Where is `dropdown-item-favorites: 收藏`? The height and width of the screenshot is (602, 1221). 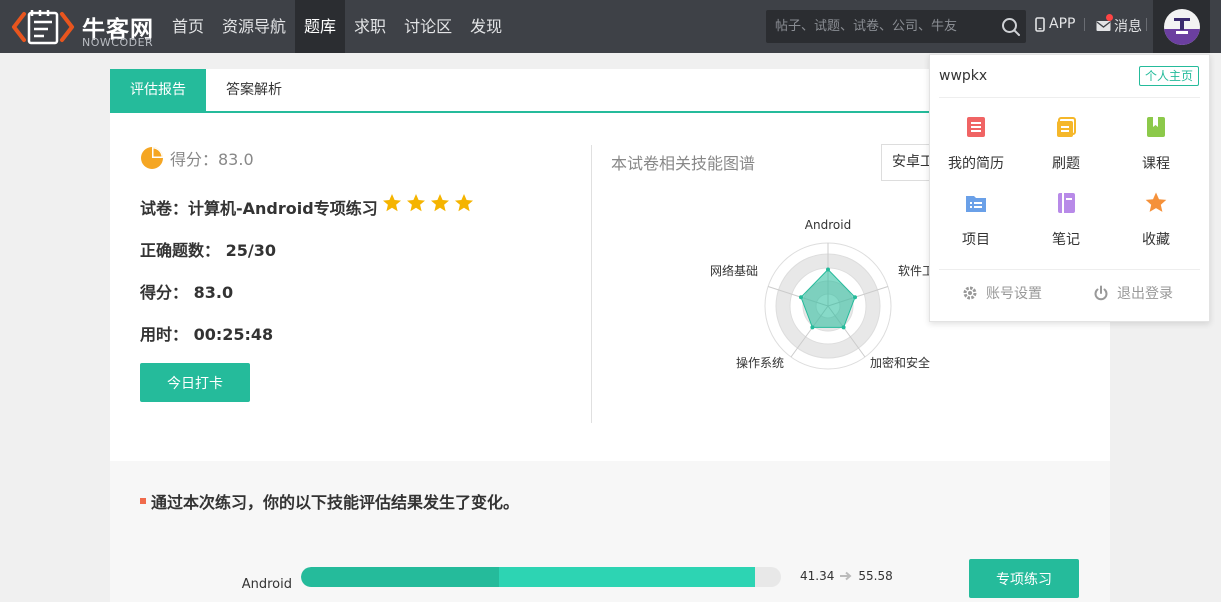
dropdown-item-favorites: 收藏 is located at coordinates (1156, 220).